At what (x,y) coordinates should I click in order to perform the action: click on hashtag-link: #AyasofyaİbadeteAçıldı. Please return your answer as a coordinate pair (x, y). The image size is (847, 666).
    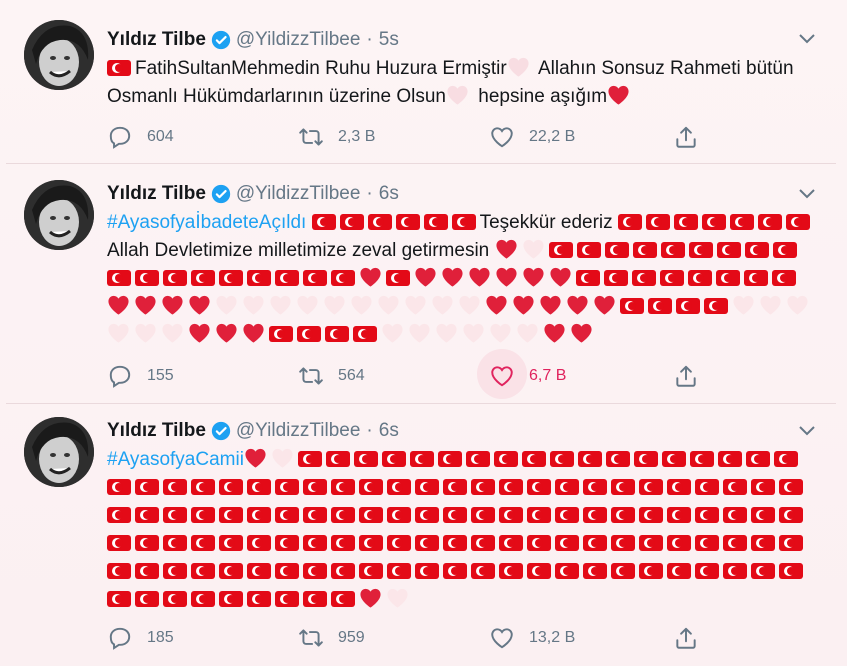
    Looking at the image, I should click on (206, 222).